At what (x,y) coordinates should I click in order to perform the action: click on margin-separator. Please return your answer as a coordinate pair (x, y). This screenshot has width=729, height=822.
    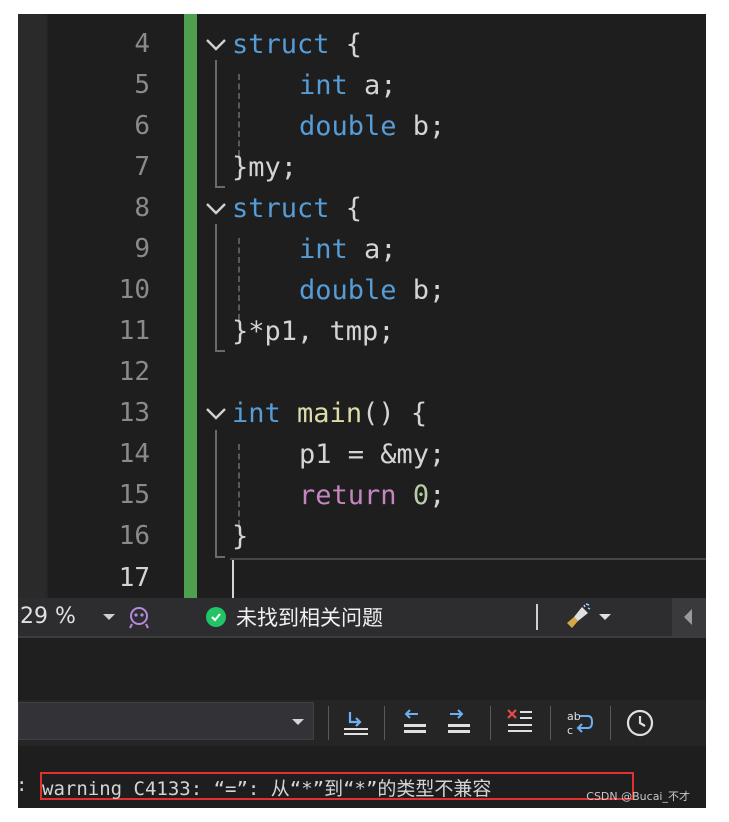
    Looking at the image, I should click on (47, 306).